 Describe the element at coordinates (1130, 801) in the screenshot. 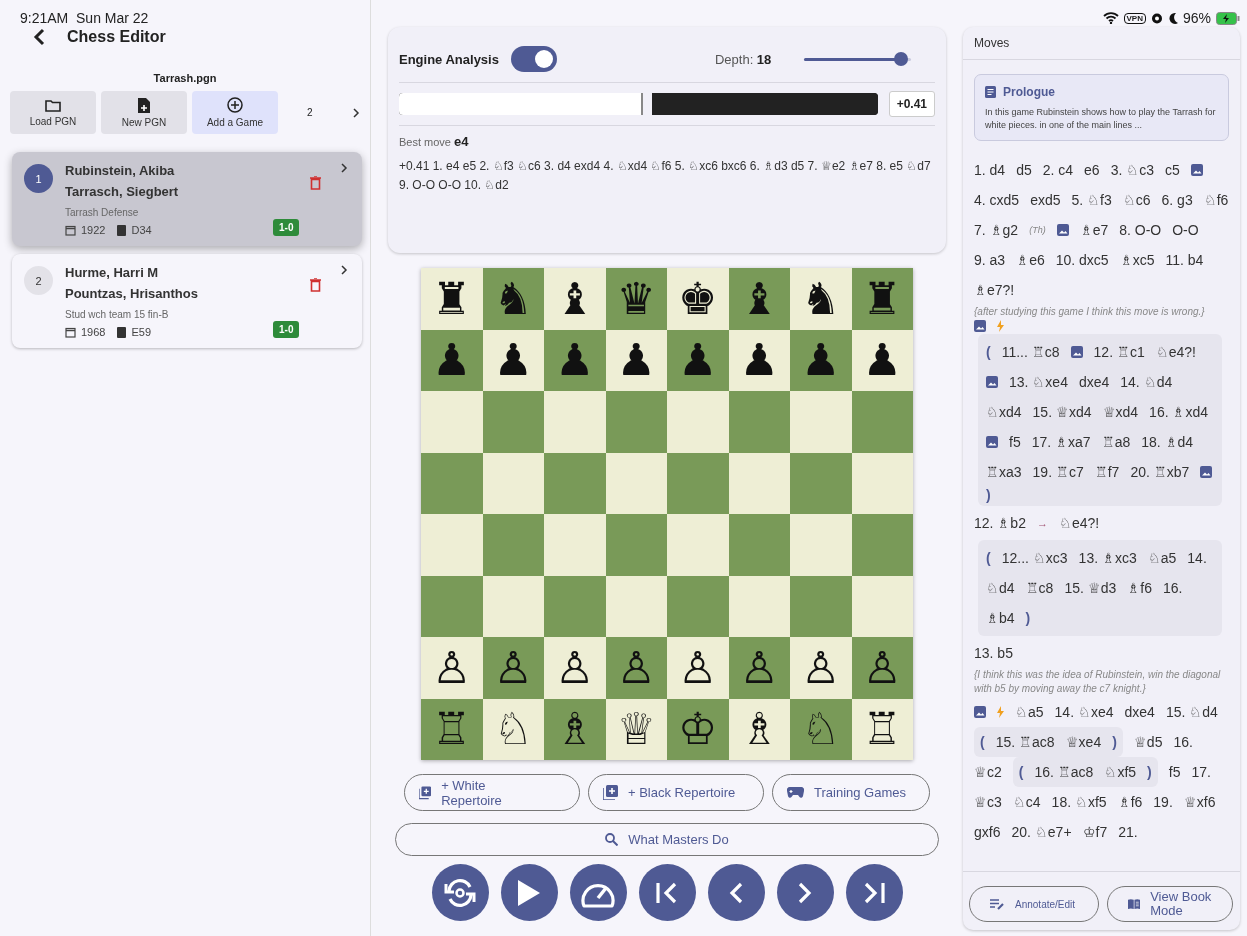

I see `move-text: ♗f6` at that location.